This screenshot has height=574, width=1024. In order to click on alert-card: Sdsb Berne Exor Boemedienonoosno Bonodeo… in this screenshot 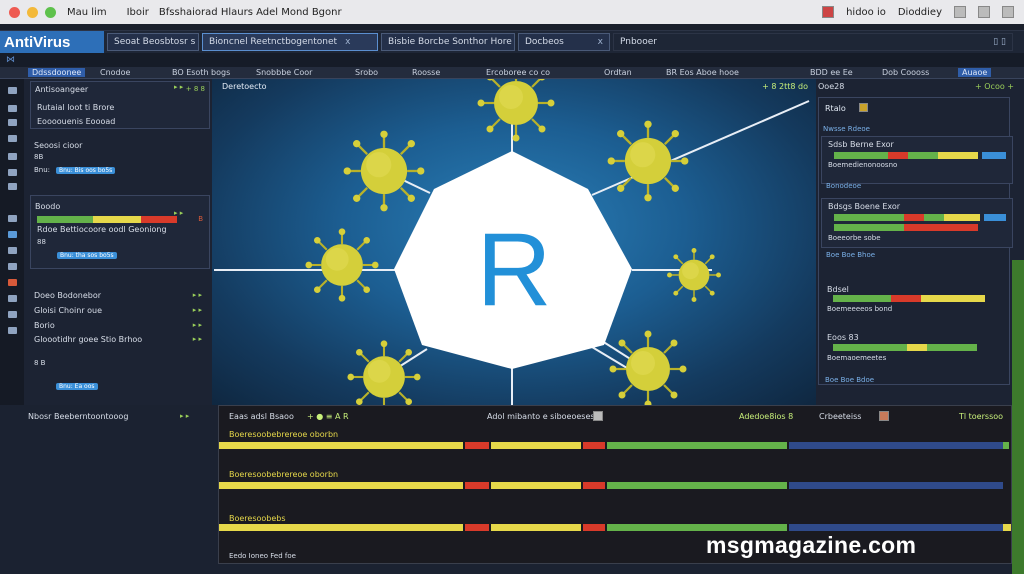, I will do `click(917, 163)`.